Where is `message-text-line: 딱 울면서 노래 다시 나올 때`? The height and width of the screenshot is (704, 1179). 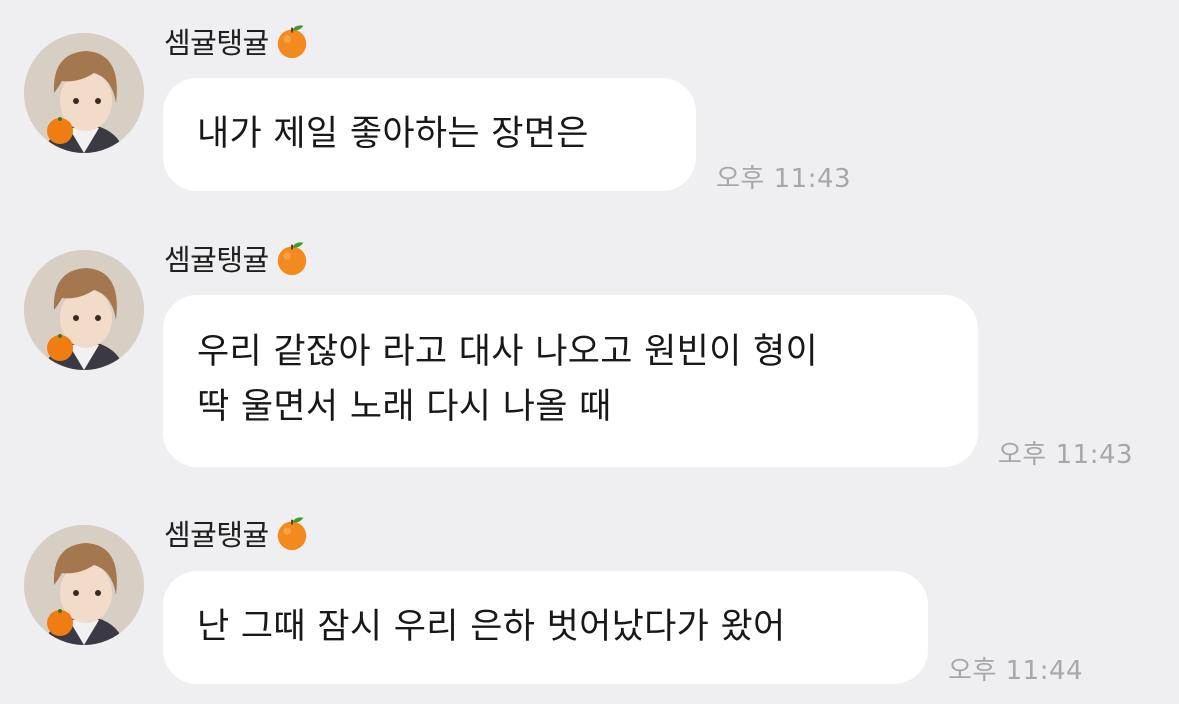 message-text-line: 딱 울면서 노래 다시 나올 때 is located at coordinates (404, 407).